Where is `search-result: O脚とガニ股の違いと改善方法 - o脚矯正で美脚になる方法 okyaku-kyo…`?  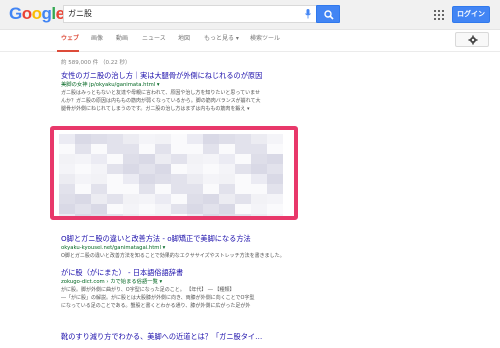 search-result: O脚とガニ股の違いと改善方法 - o脚矯正で美脚になる方法 okyaku-kyo… is located at coordinates (191, 247).